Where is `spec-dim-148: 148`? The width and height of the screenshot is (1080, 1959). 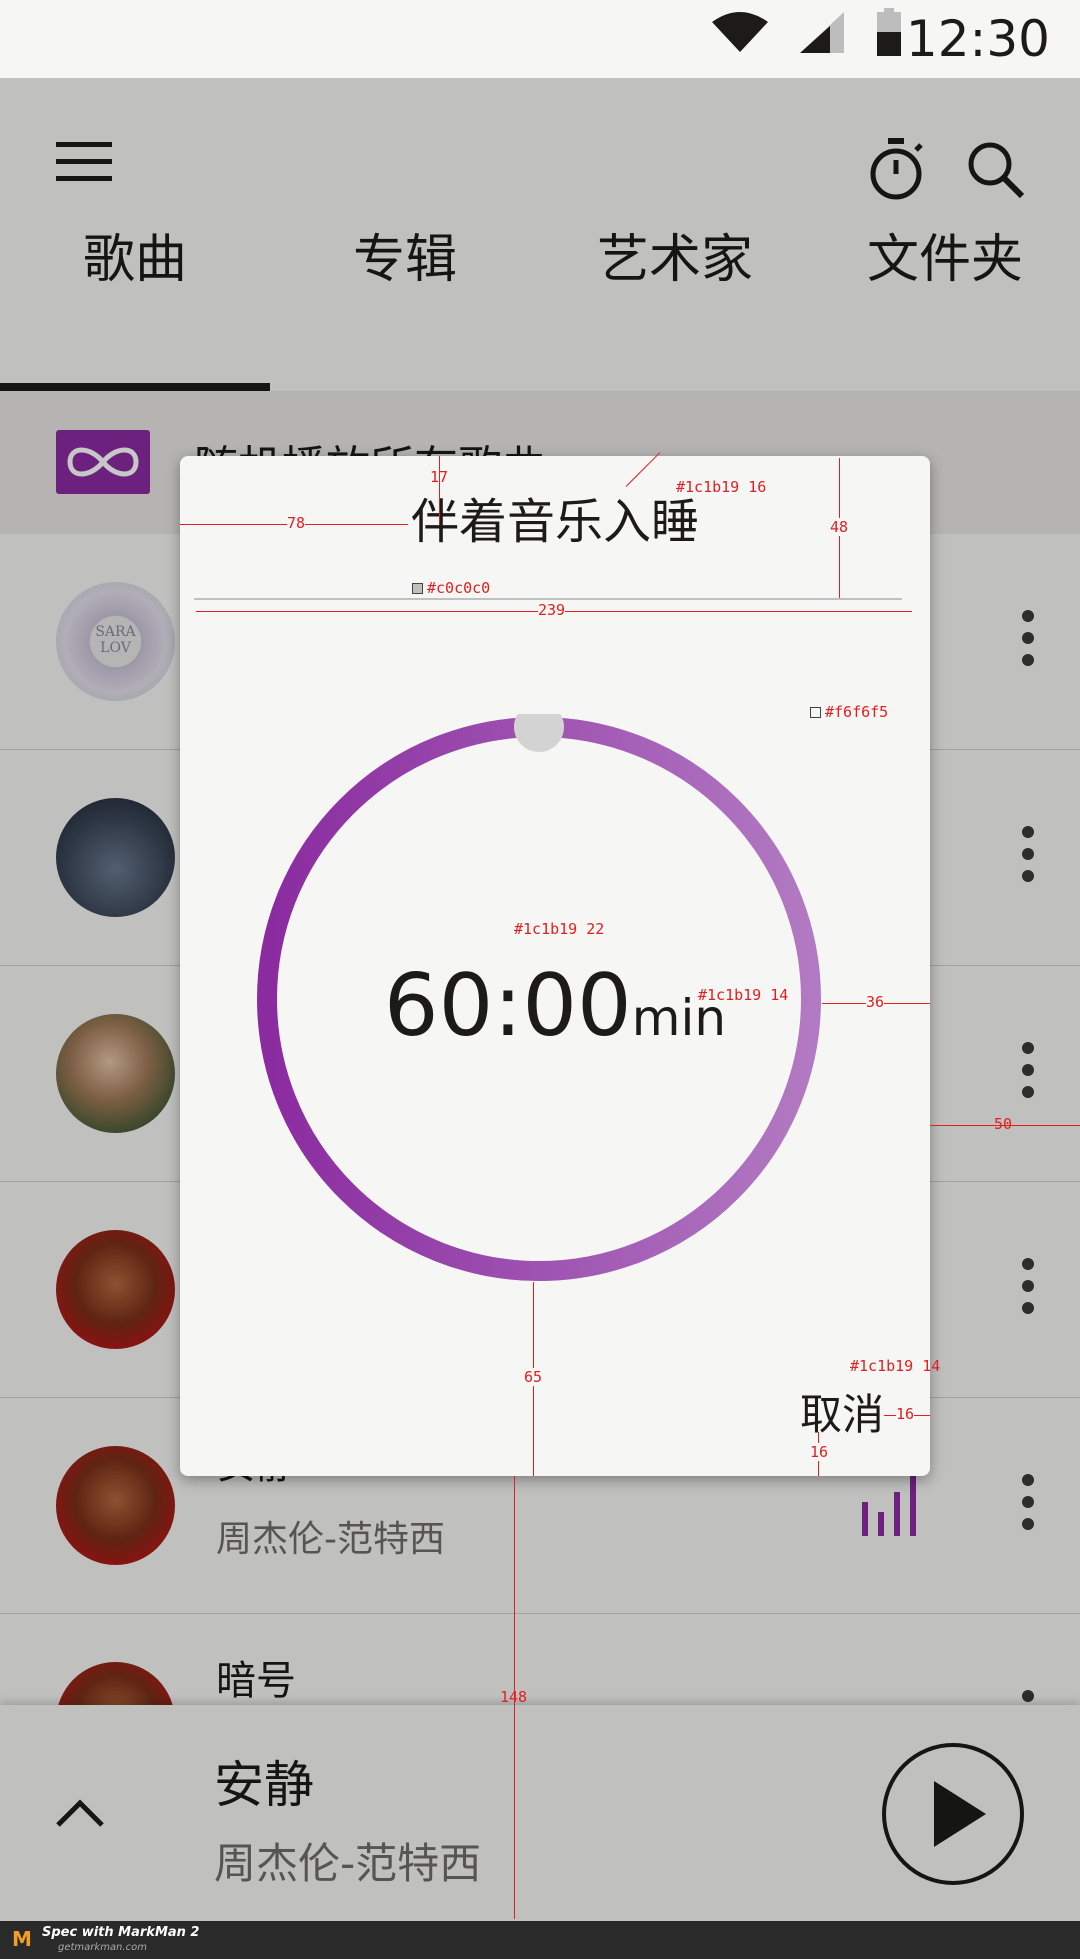
spec-dim-148: 148 is located at coordinates (514, 1697).